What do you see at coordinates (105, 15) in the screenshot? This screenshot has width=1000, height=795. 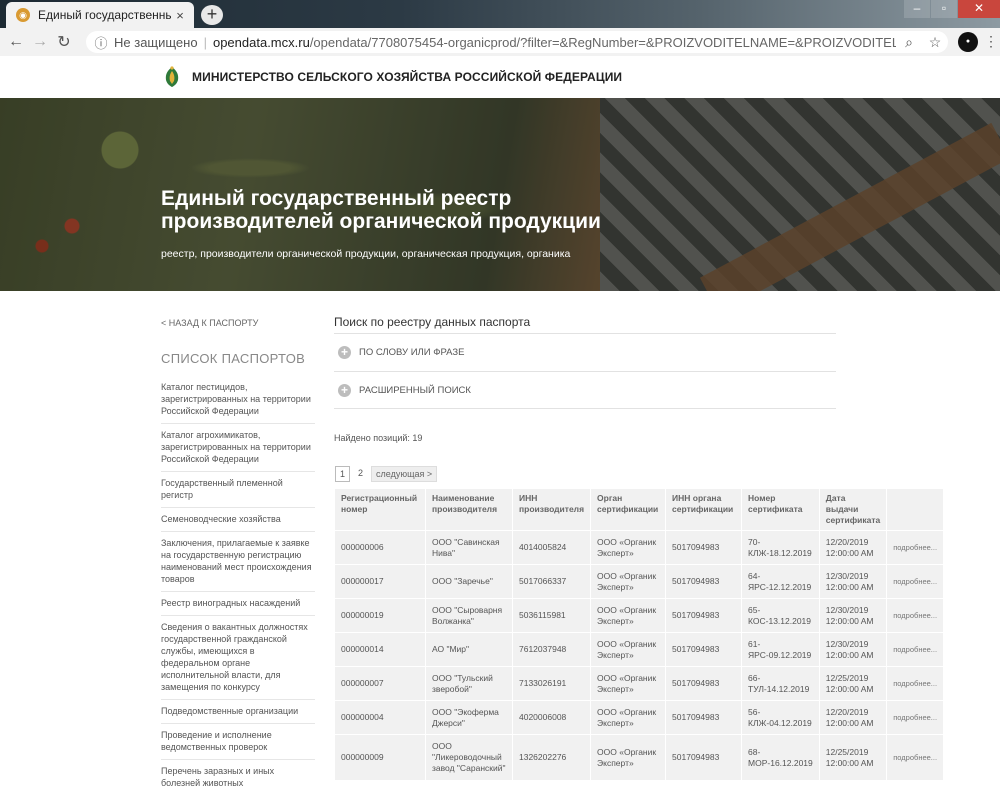 I see `tab-title: Единый государственный реестр` at bounding box center [105, 15].